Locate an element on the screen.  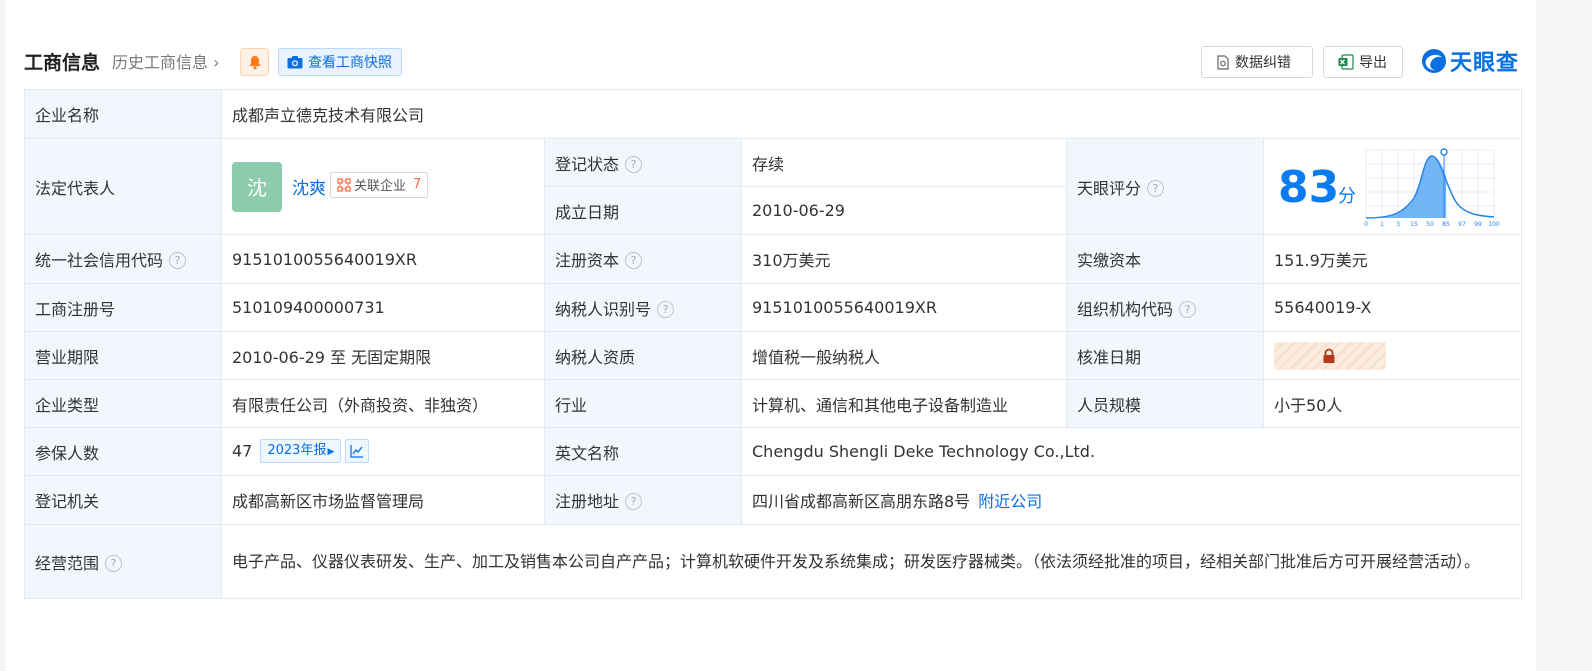
reg-capital-value: 310万美元 is located at coordinates (904, 259).